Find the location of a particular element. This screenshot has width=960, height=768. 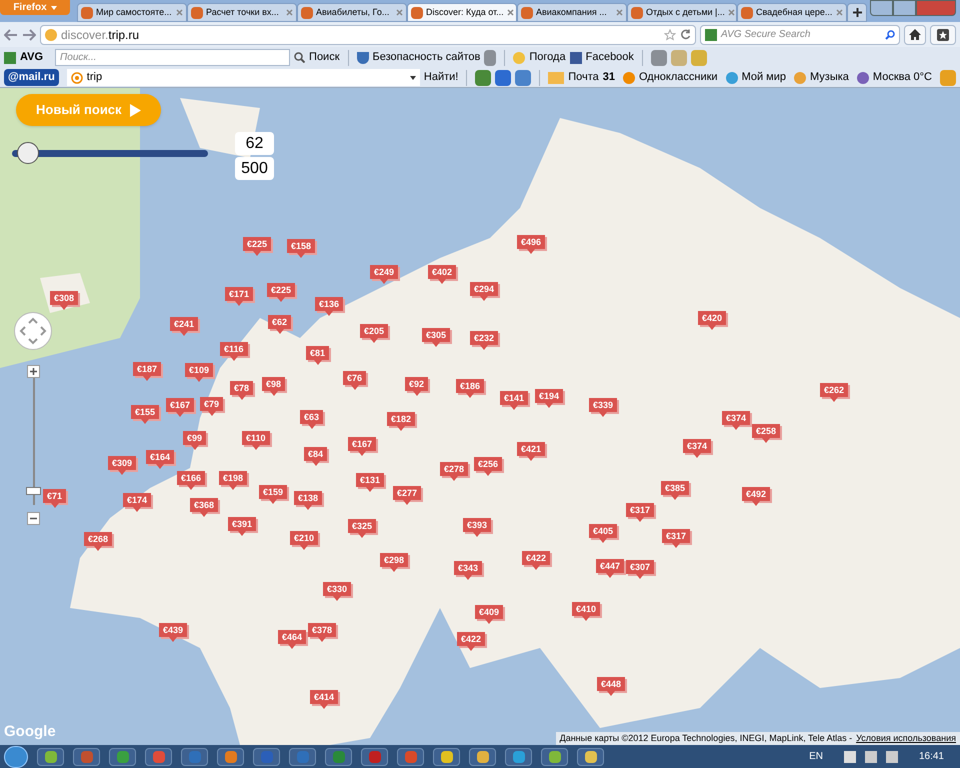

clock: 16:41 is located at coordinates (931, 756).